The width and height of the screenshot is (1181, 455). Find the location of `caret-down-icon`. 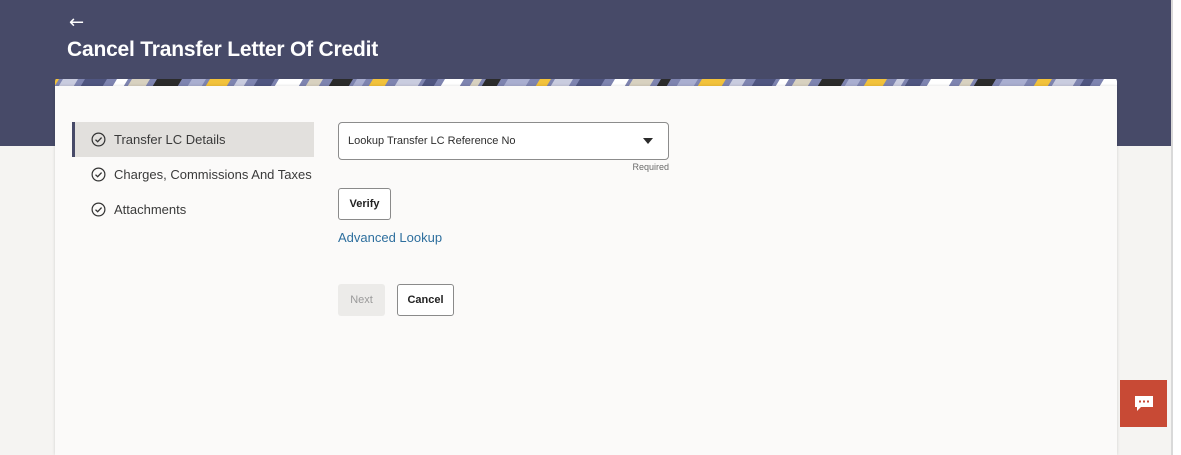

caret-down-icon is located at coordinates (648, 141).